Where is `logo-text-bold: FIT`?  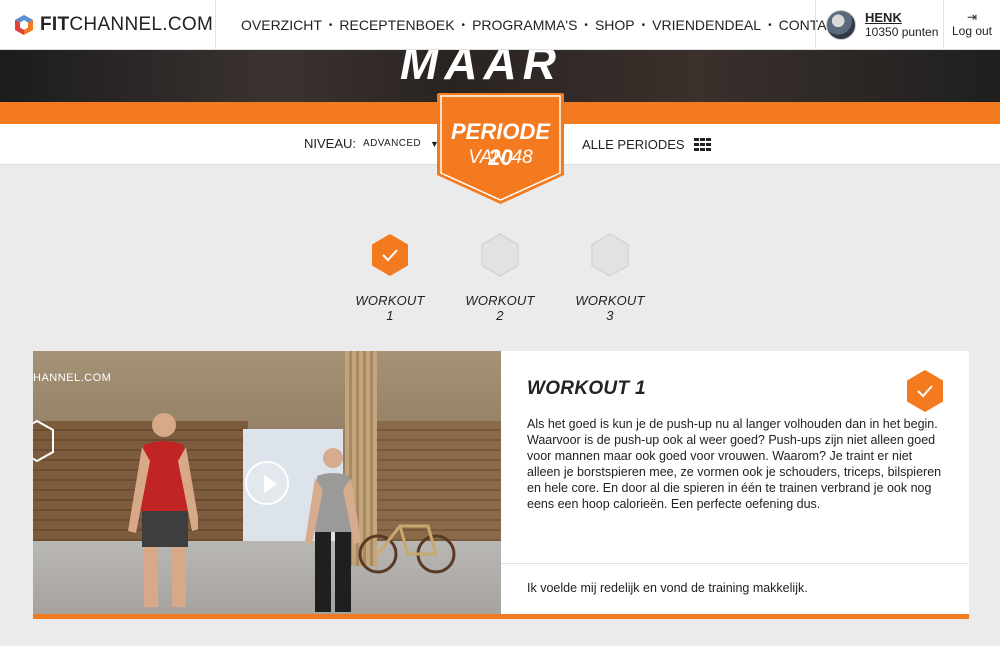
logo-text-bold: FIT is located at coordinates (55, 24).